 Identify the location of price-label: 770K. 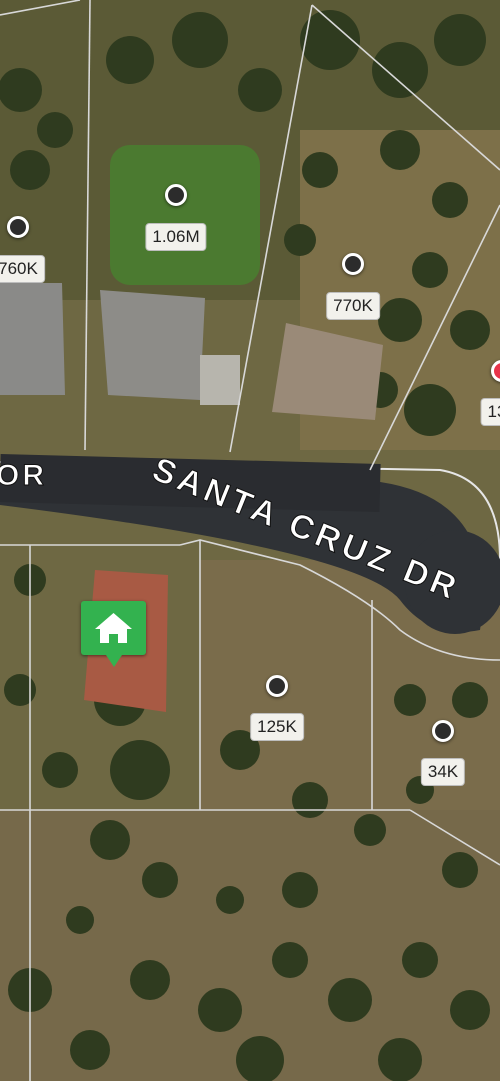
(353, 306).